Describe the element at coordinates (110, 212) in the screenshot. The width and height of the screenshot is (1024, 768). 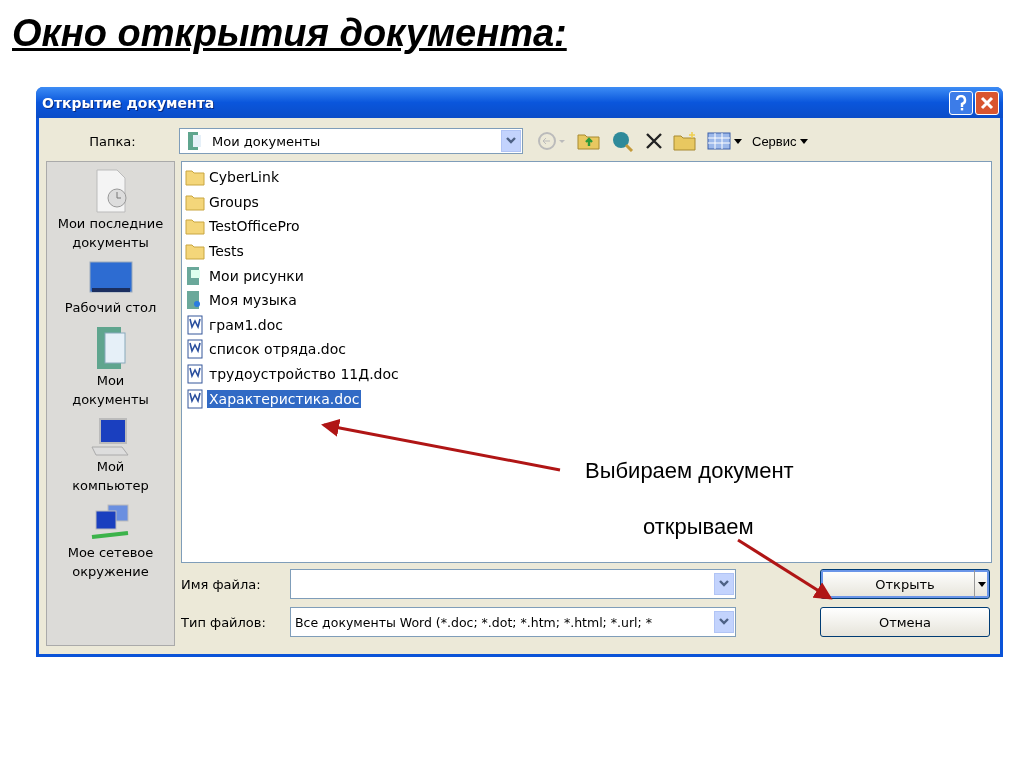
I see `places-item: Мои последние документы` at that location.